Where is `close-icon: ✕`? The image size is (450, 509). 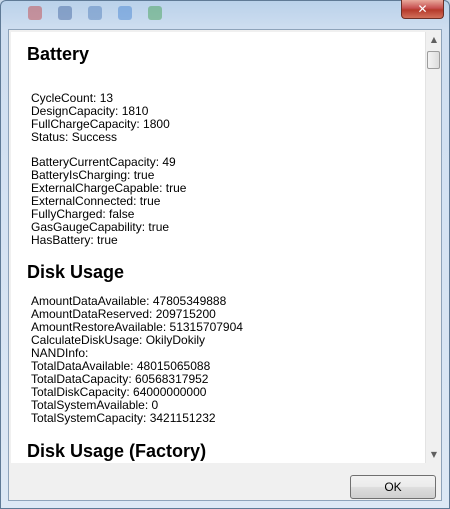 close-icon: ✕ is located at coordinates (422, 9).